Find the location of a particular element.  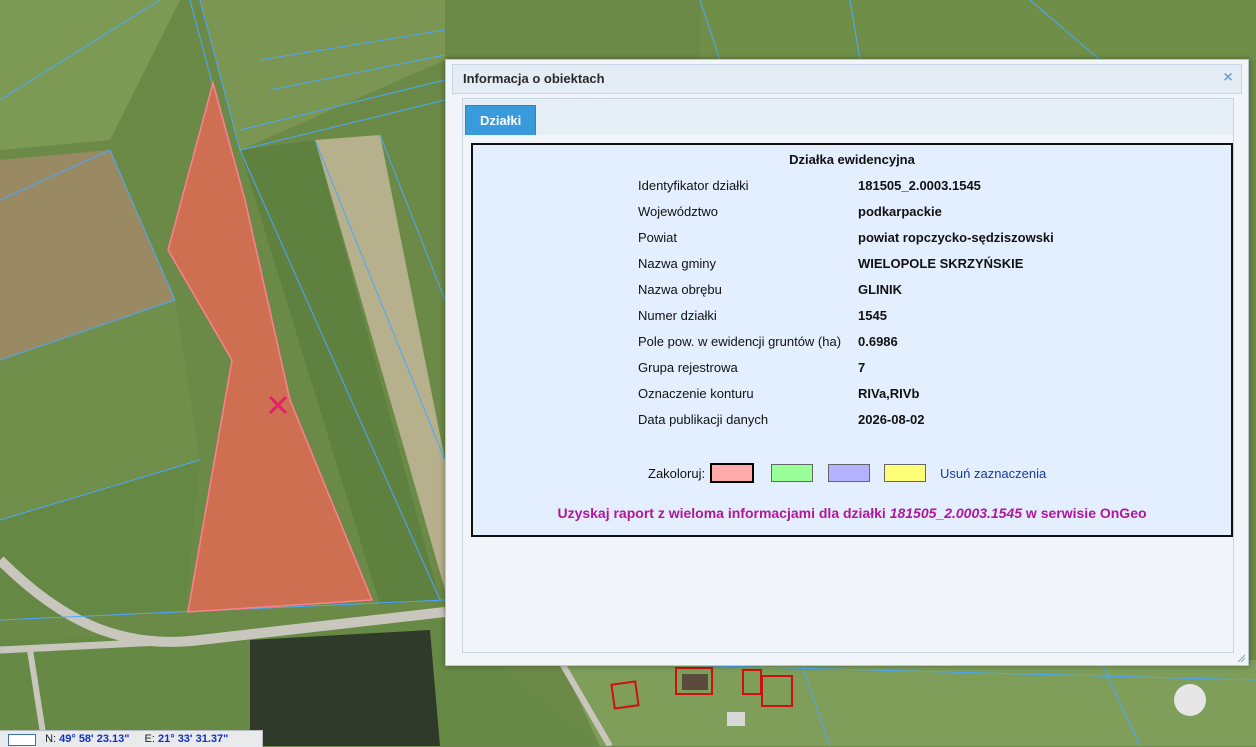

close-icon: × is located at coordinates (1228, 78).